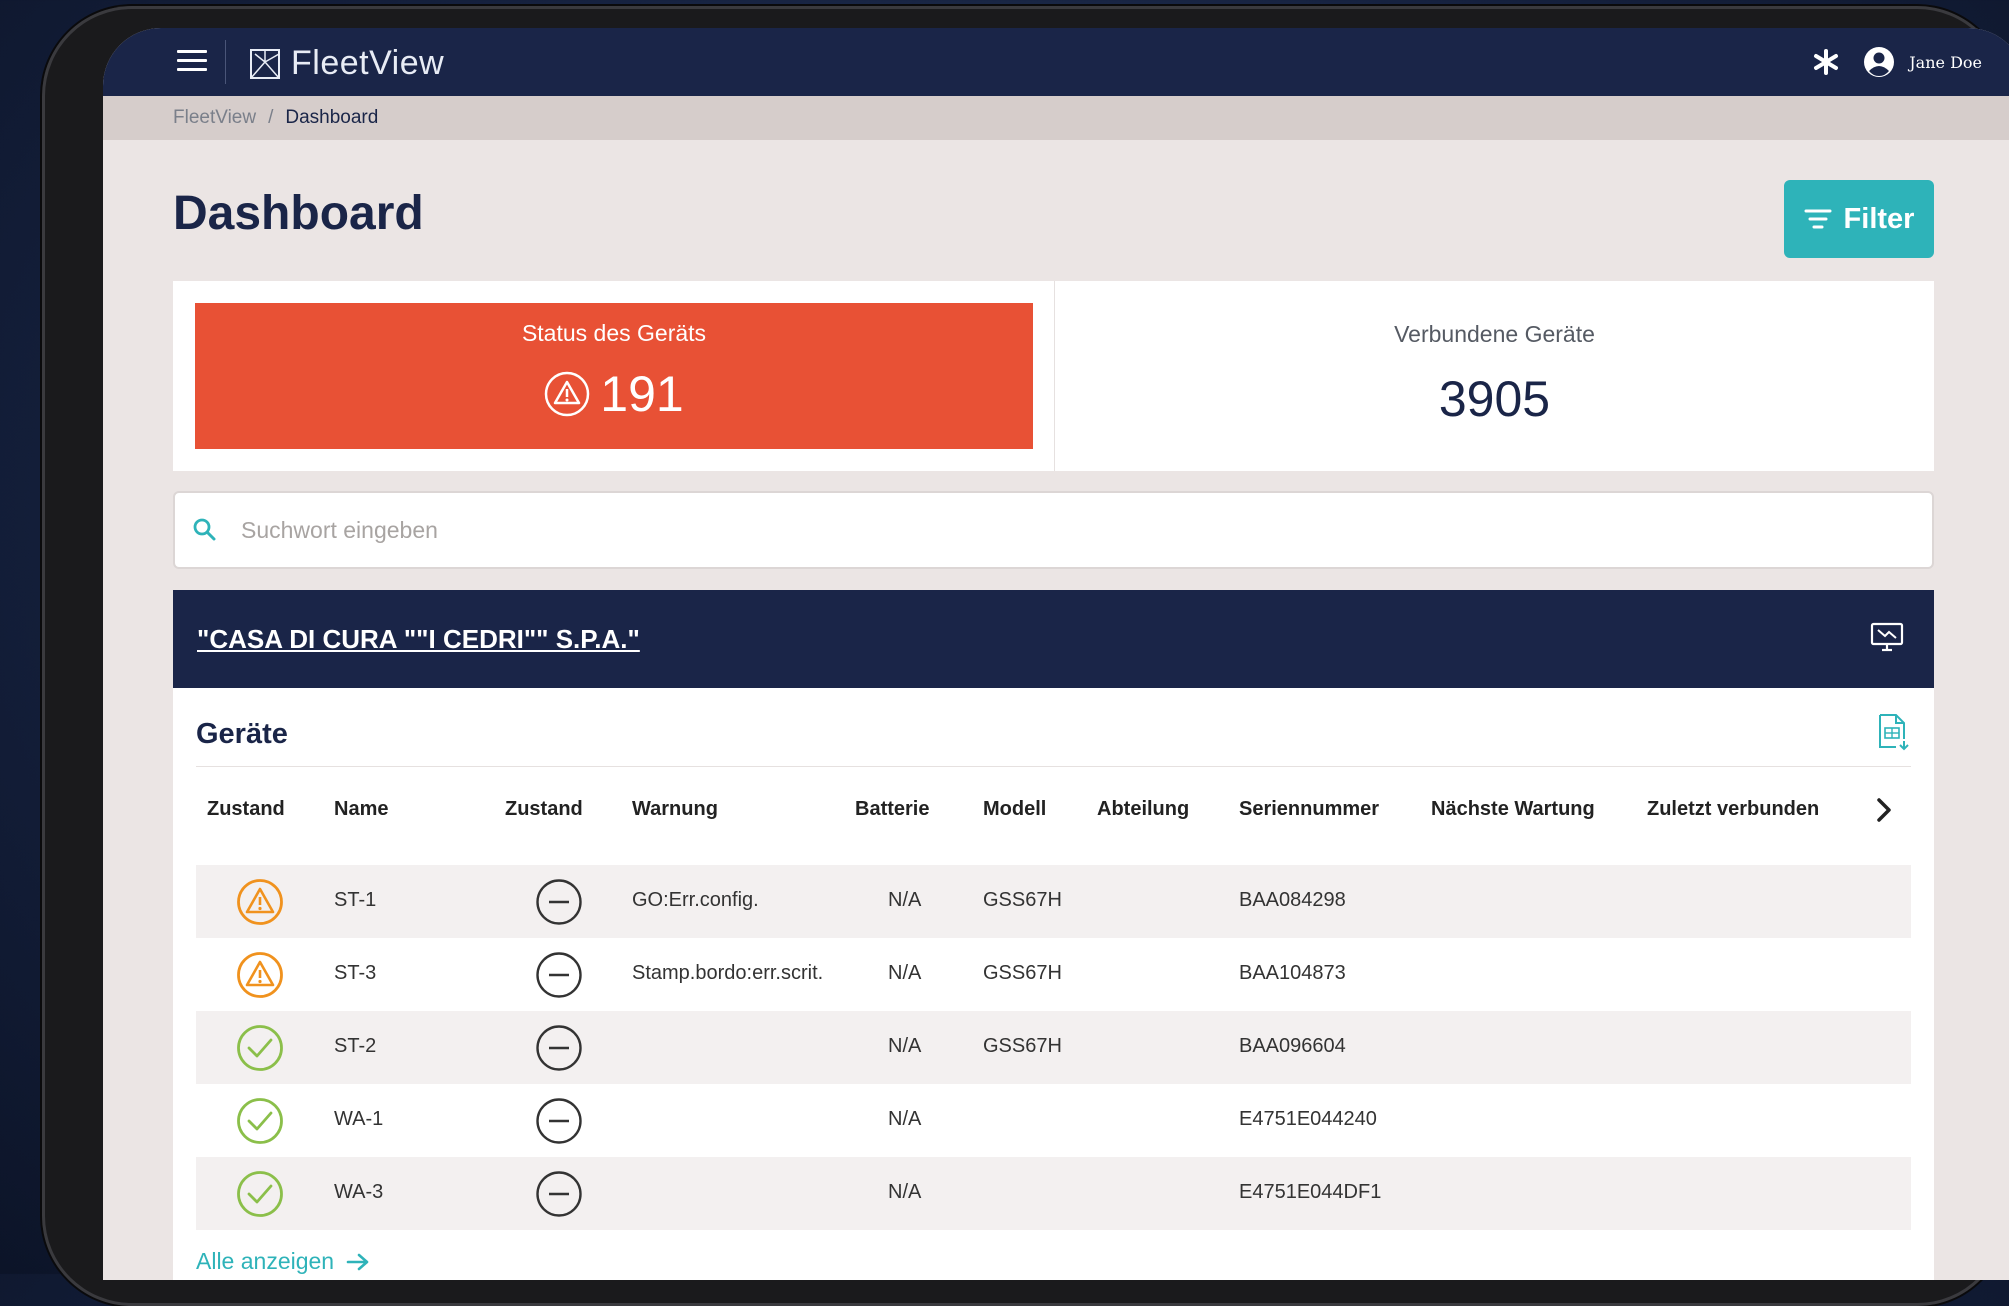 The height and width of the screenshot is (1306, 2009). What do you see at coordinates (567, 394) in the screenshot?
I see `alert-triangle-icon` at bounding box center [567, 394].